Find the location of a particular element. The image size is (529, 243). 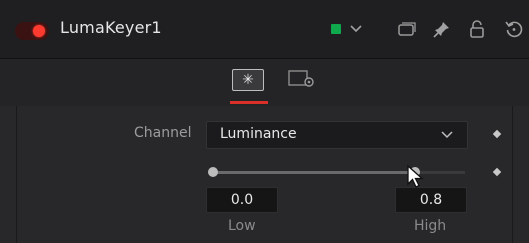

window-icon is located at coordinates (407, 29).